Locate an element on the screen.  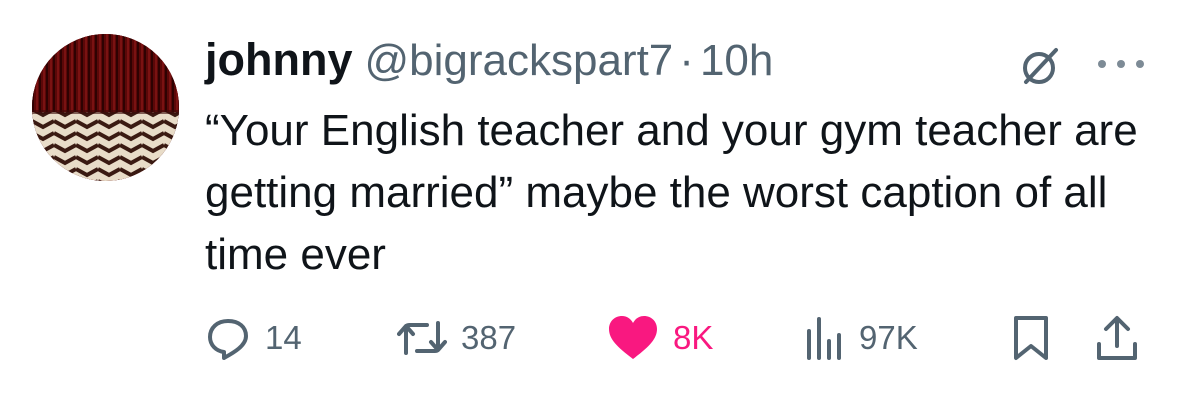
like-button: 8K is located at coordinates (660, 338).